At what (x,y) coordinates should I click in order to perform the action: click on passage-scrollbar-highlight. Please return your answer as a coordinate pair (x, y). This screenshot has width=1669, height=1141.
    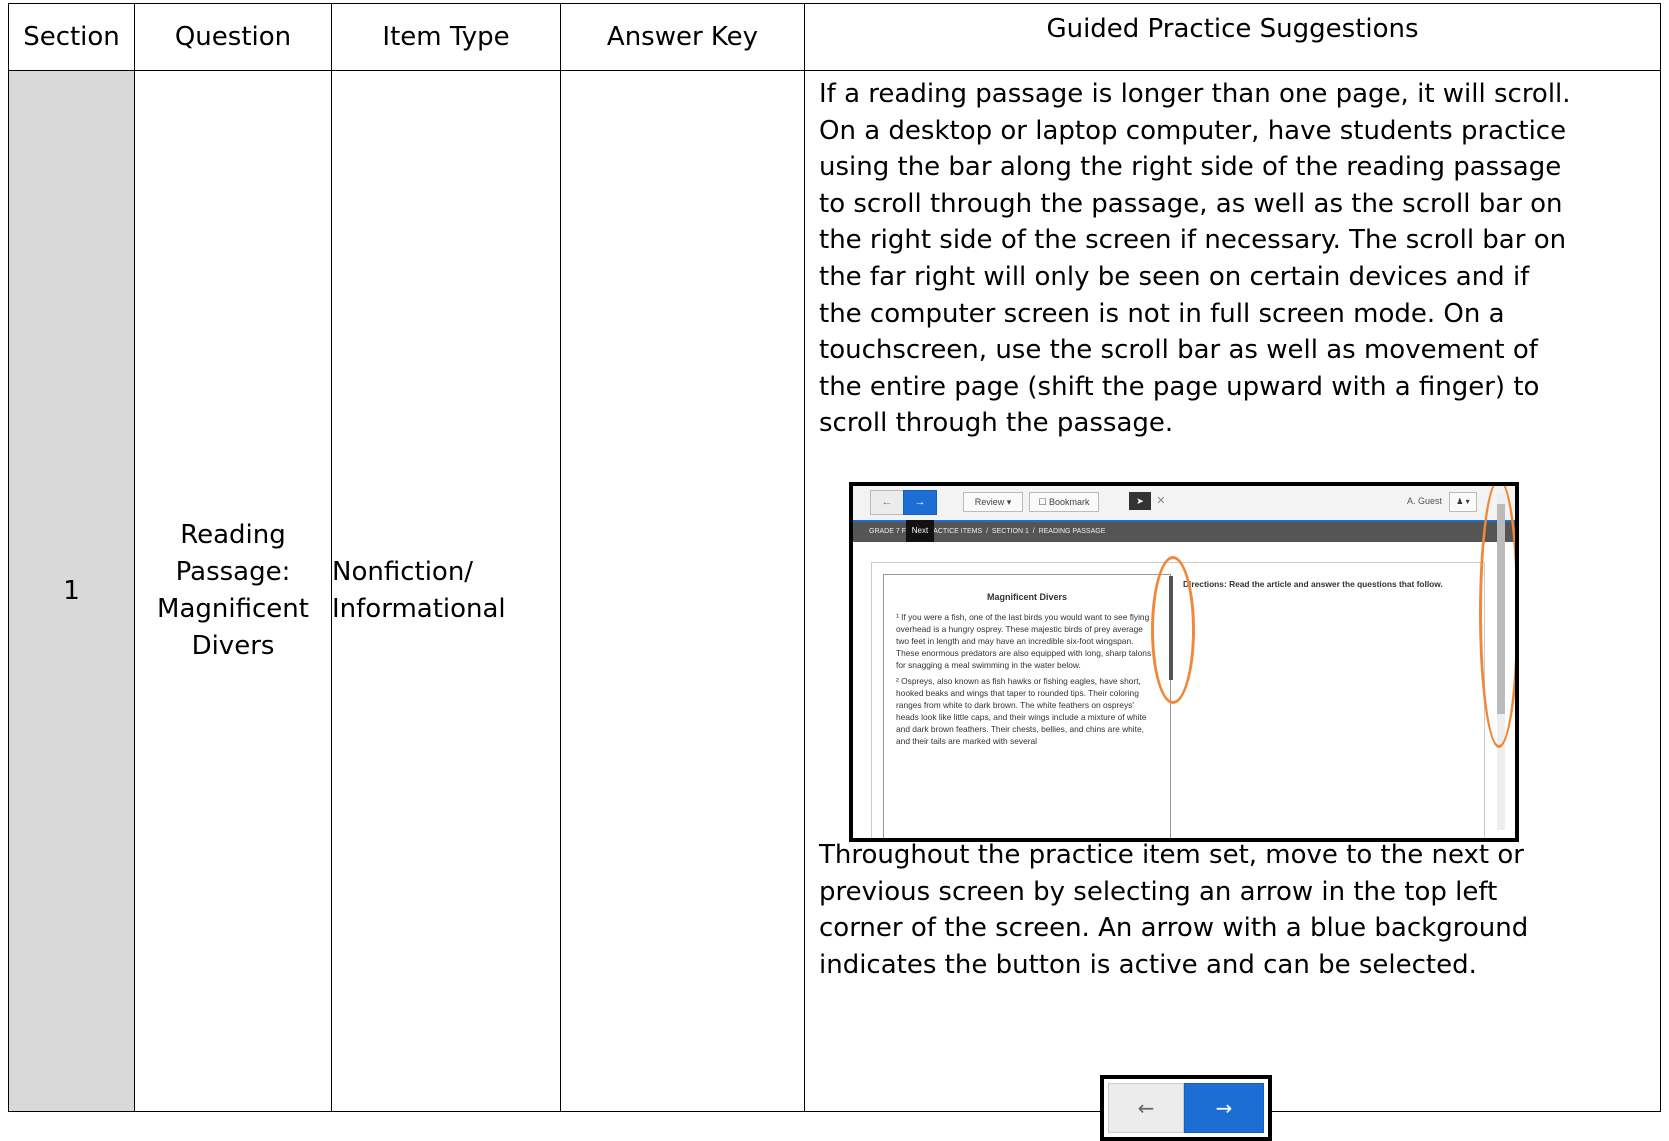
    Looking at the image, I should click on (1173, 630).